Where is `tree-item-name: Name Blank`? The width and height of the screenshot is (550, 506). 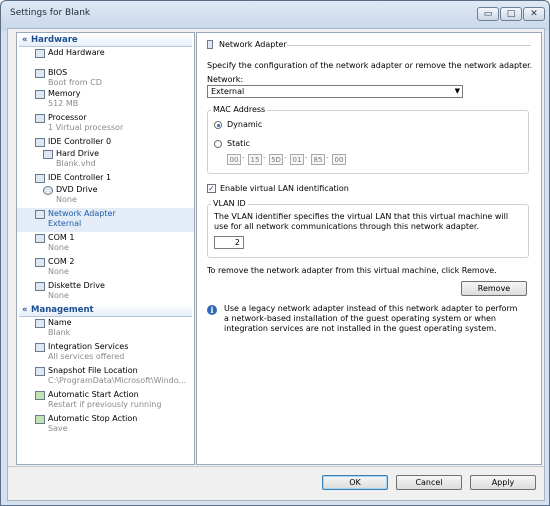
tree-item-name: Name Blank is located at coordinates (105, 329).